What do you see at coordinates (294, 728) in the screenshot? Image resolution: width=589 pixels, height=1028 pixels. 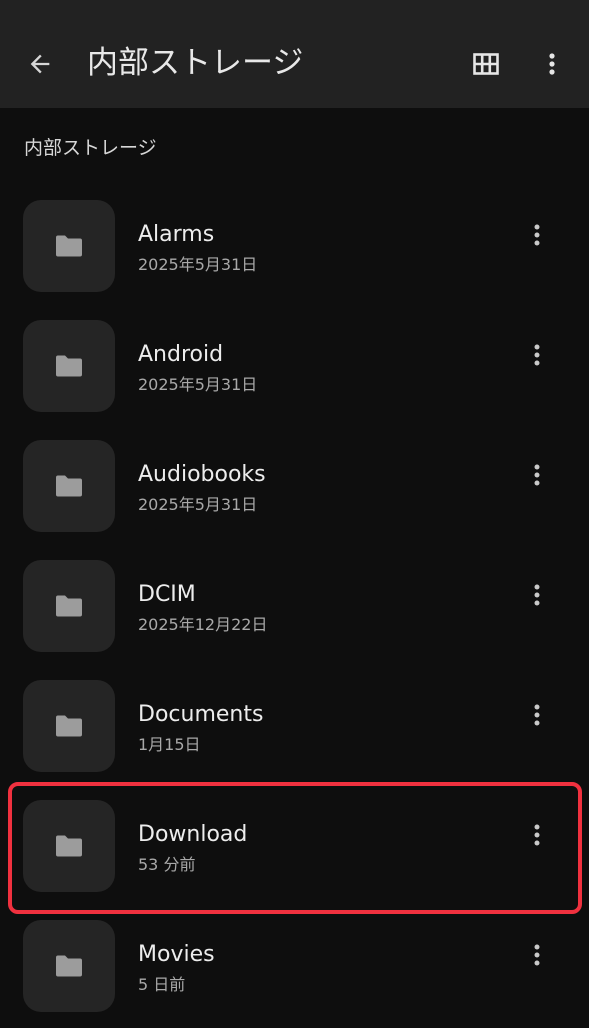 I see `list-item-documents: Documents 1月15日` at bounding box center [294, 728].